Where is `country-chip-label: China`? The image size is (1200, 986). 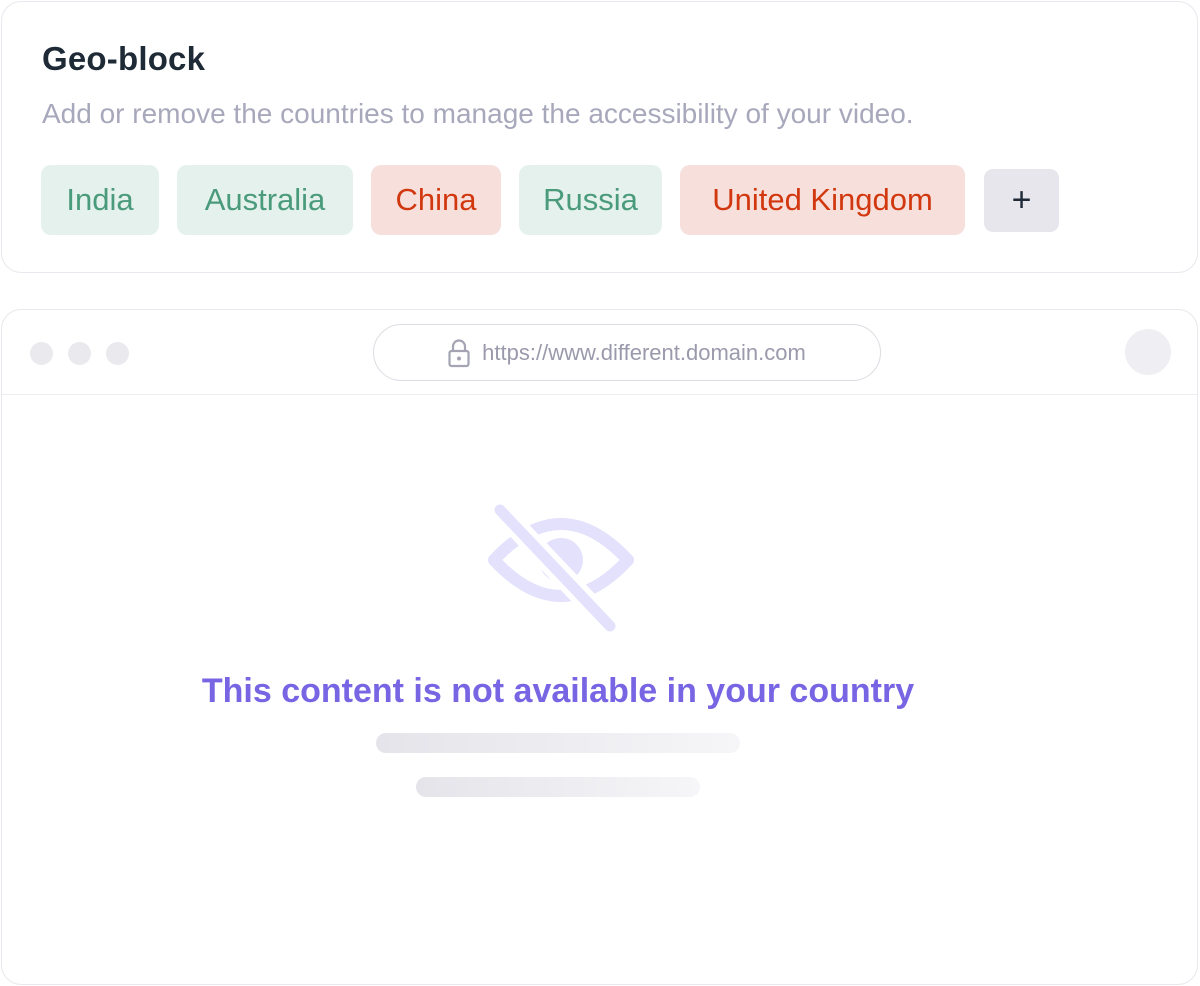
country-chip-label: China is located at coordinates (436, 199).